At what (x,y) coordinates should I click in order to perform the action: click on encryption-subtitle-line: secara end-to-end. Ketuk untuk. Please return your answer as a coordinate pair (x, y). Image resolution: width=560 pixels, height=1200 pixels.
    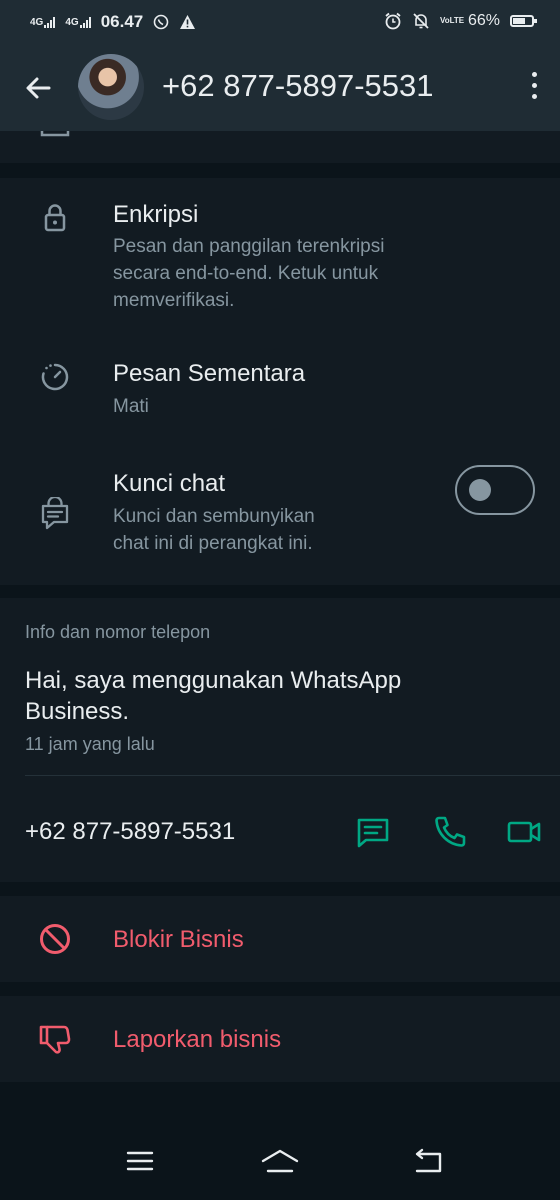
    Looking at the image, I should click on (246, 273).